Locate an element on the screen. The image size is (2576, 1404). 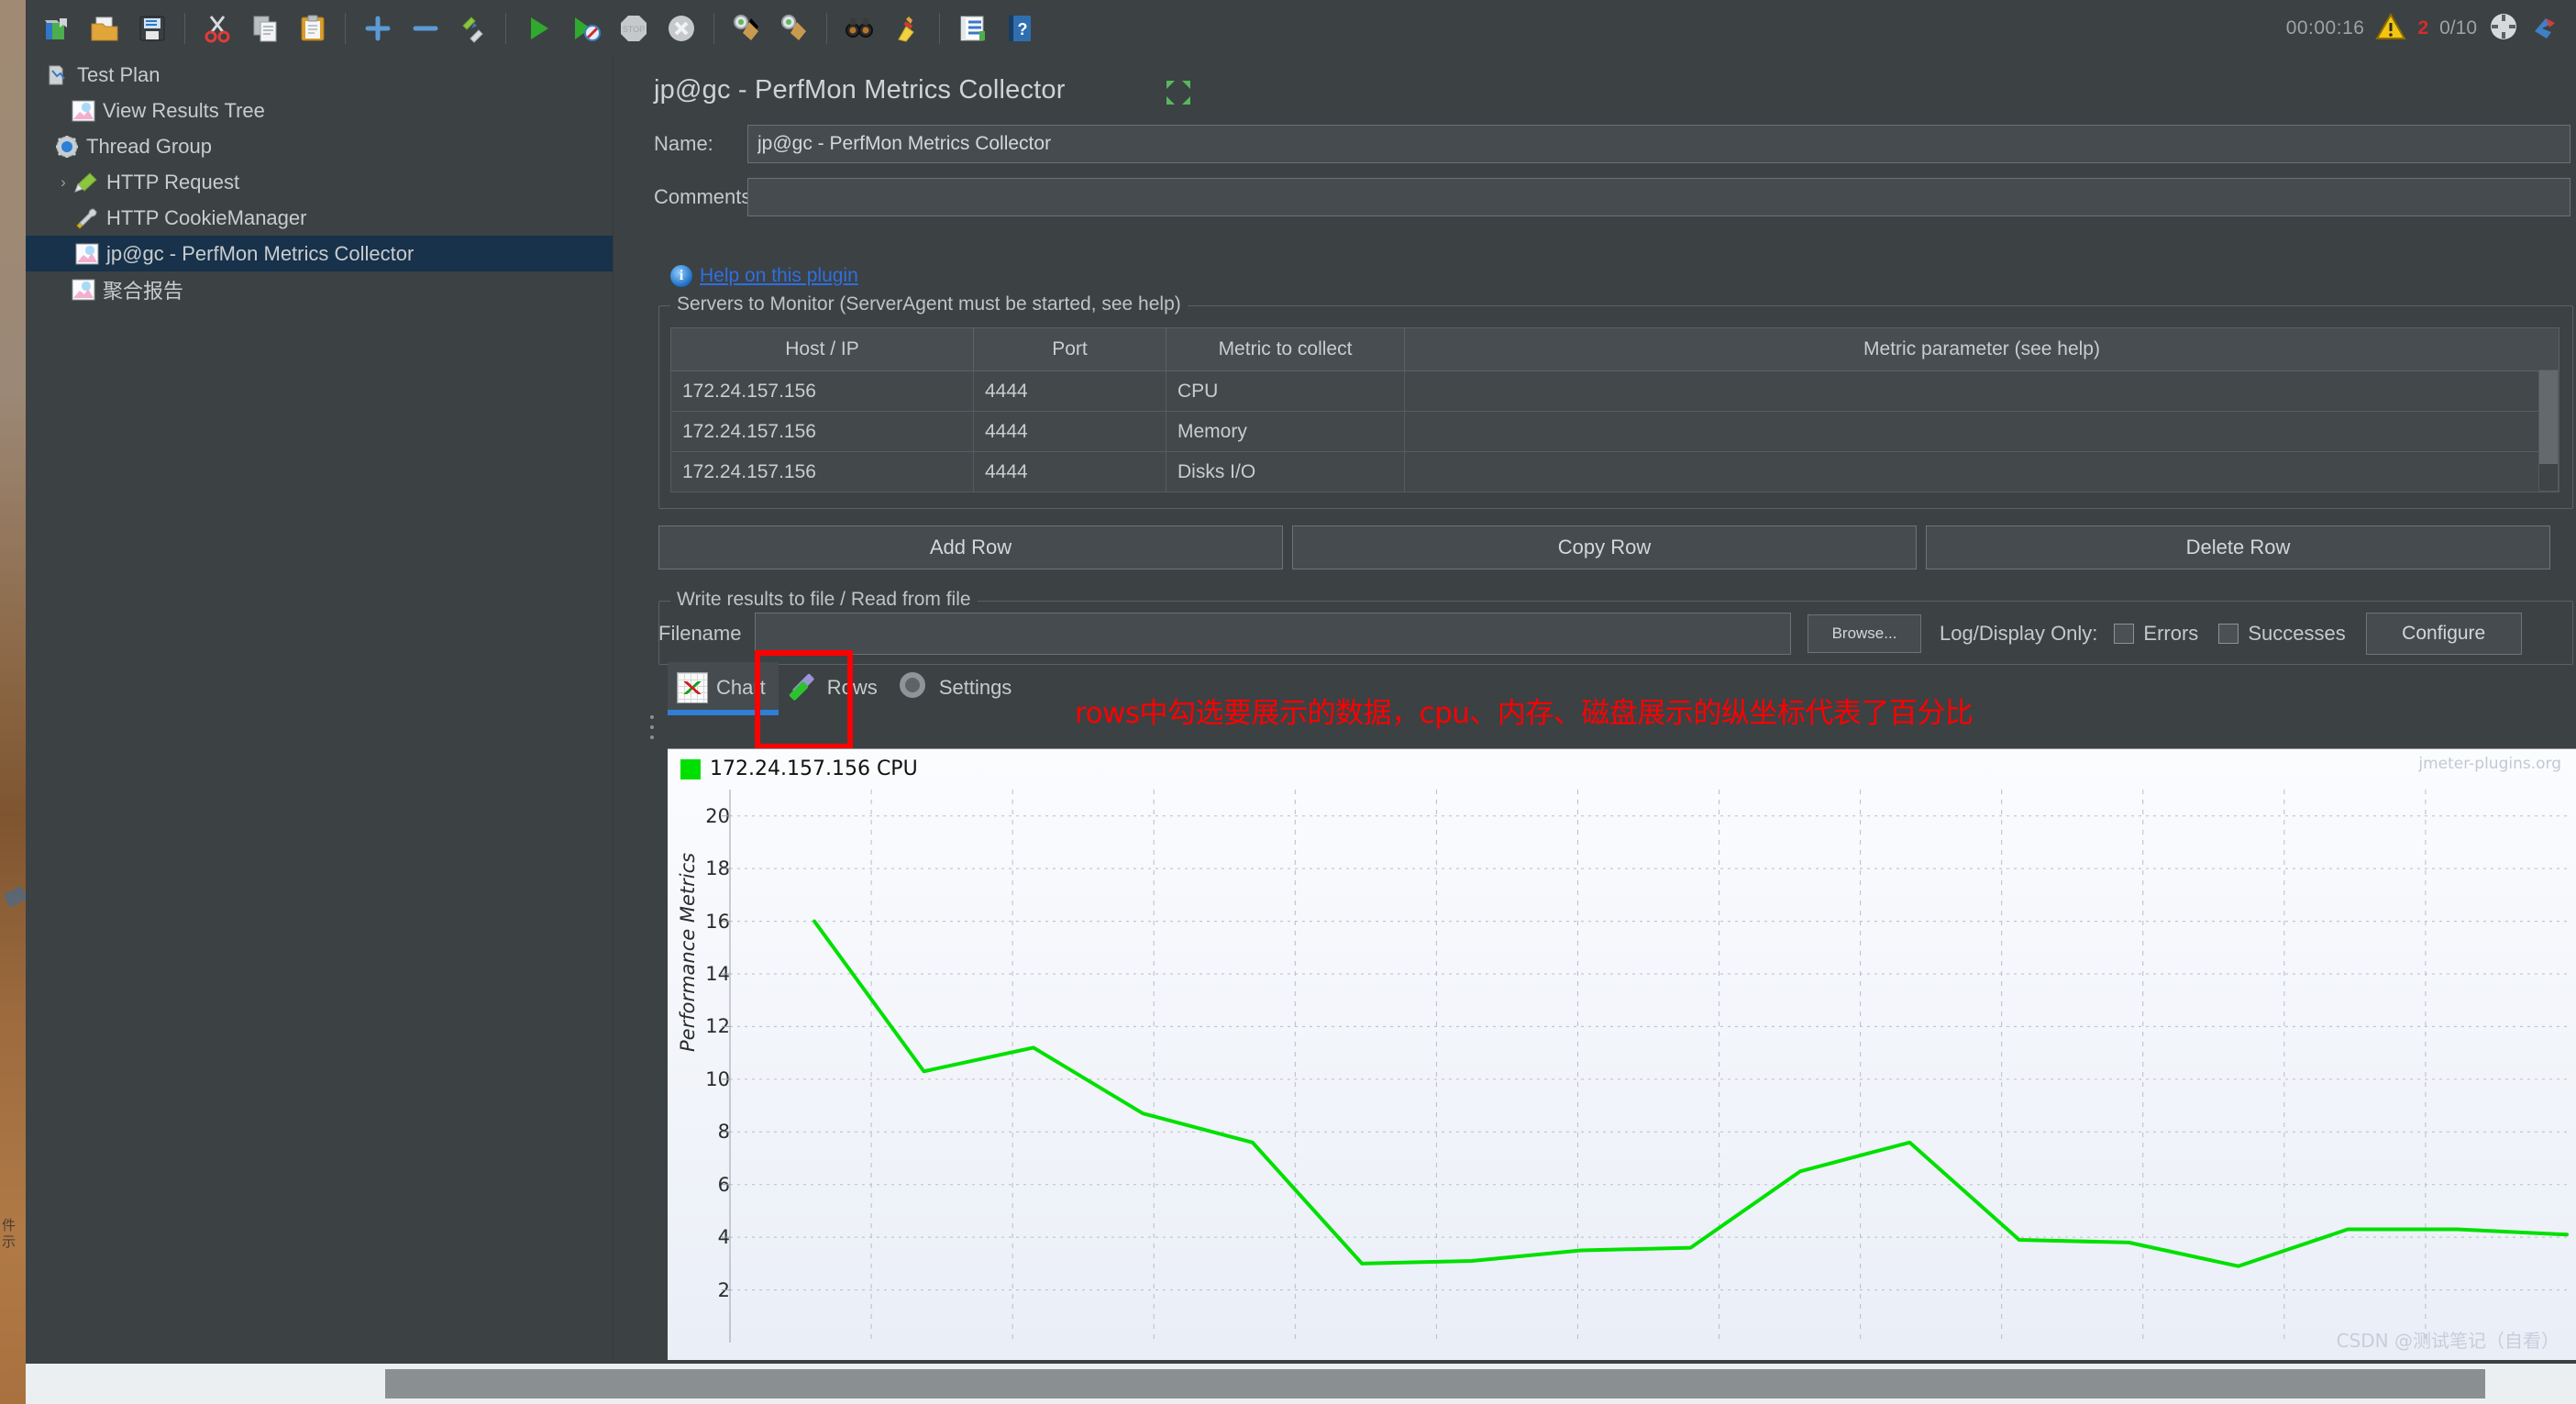
chart-drag-handle is located at coordinates (652, 727).